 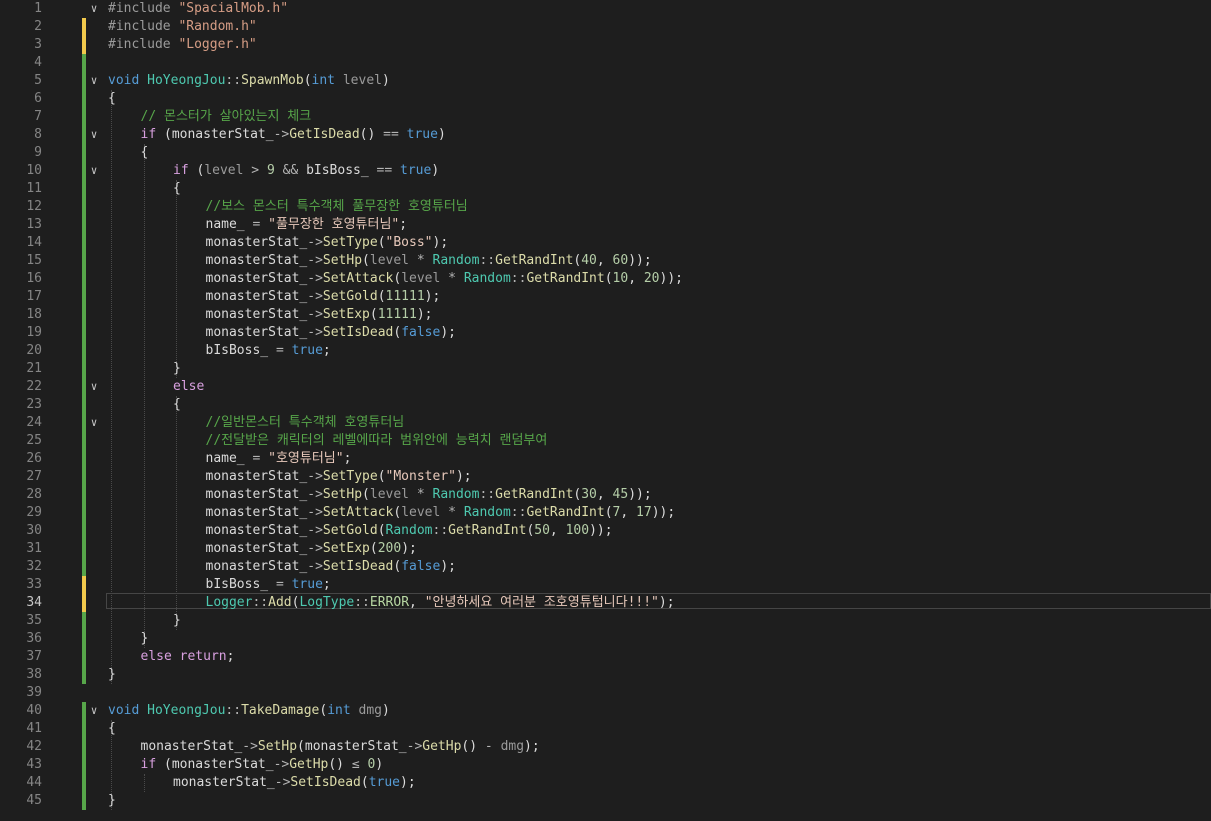 I want to click on code-line: 13 name_ = "풀무장한 호영튜터님";, so click(x=605, y=225).